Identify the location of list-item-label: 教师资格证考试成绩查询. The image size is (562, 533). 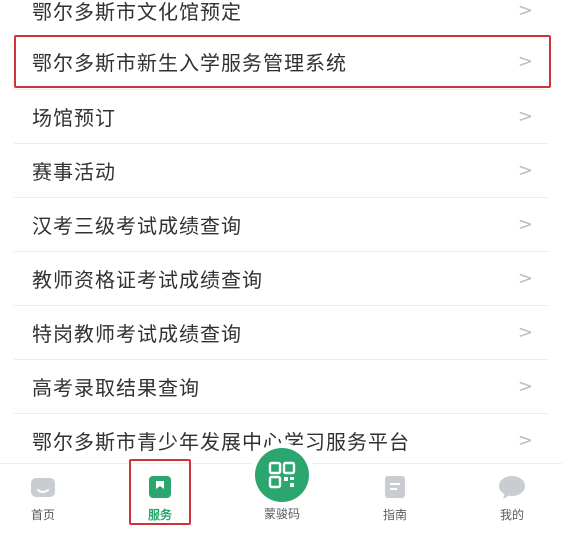
(147, 280).